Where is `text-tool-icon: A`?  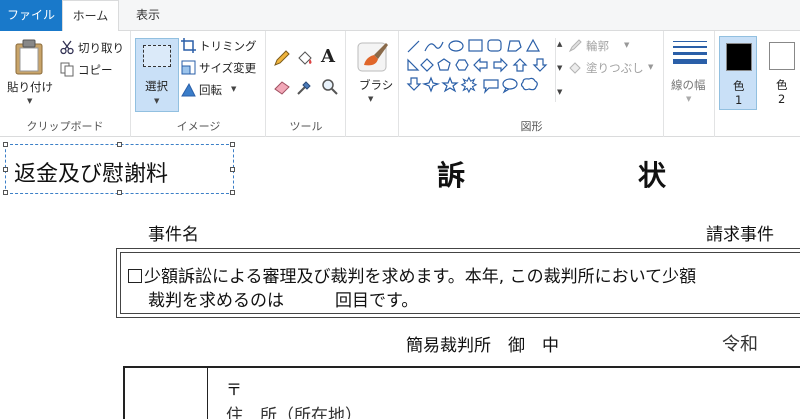 text-tool-icon: A is located at coordinates (328, 56).